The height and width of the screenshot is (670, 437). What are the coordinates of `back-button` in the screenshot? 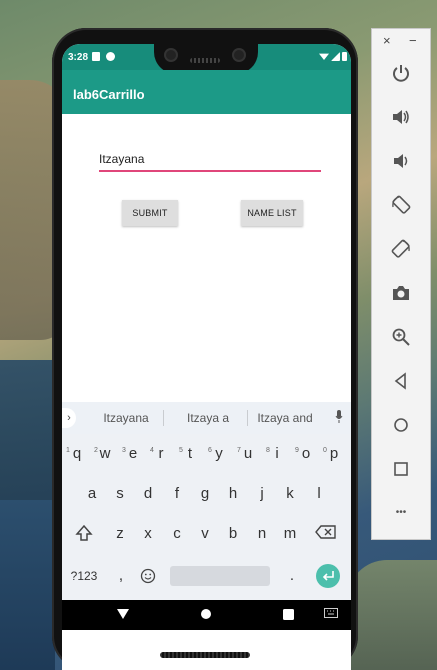 It's located at (401, 381).